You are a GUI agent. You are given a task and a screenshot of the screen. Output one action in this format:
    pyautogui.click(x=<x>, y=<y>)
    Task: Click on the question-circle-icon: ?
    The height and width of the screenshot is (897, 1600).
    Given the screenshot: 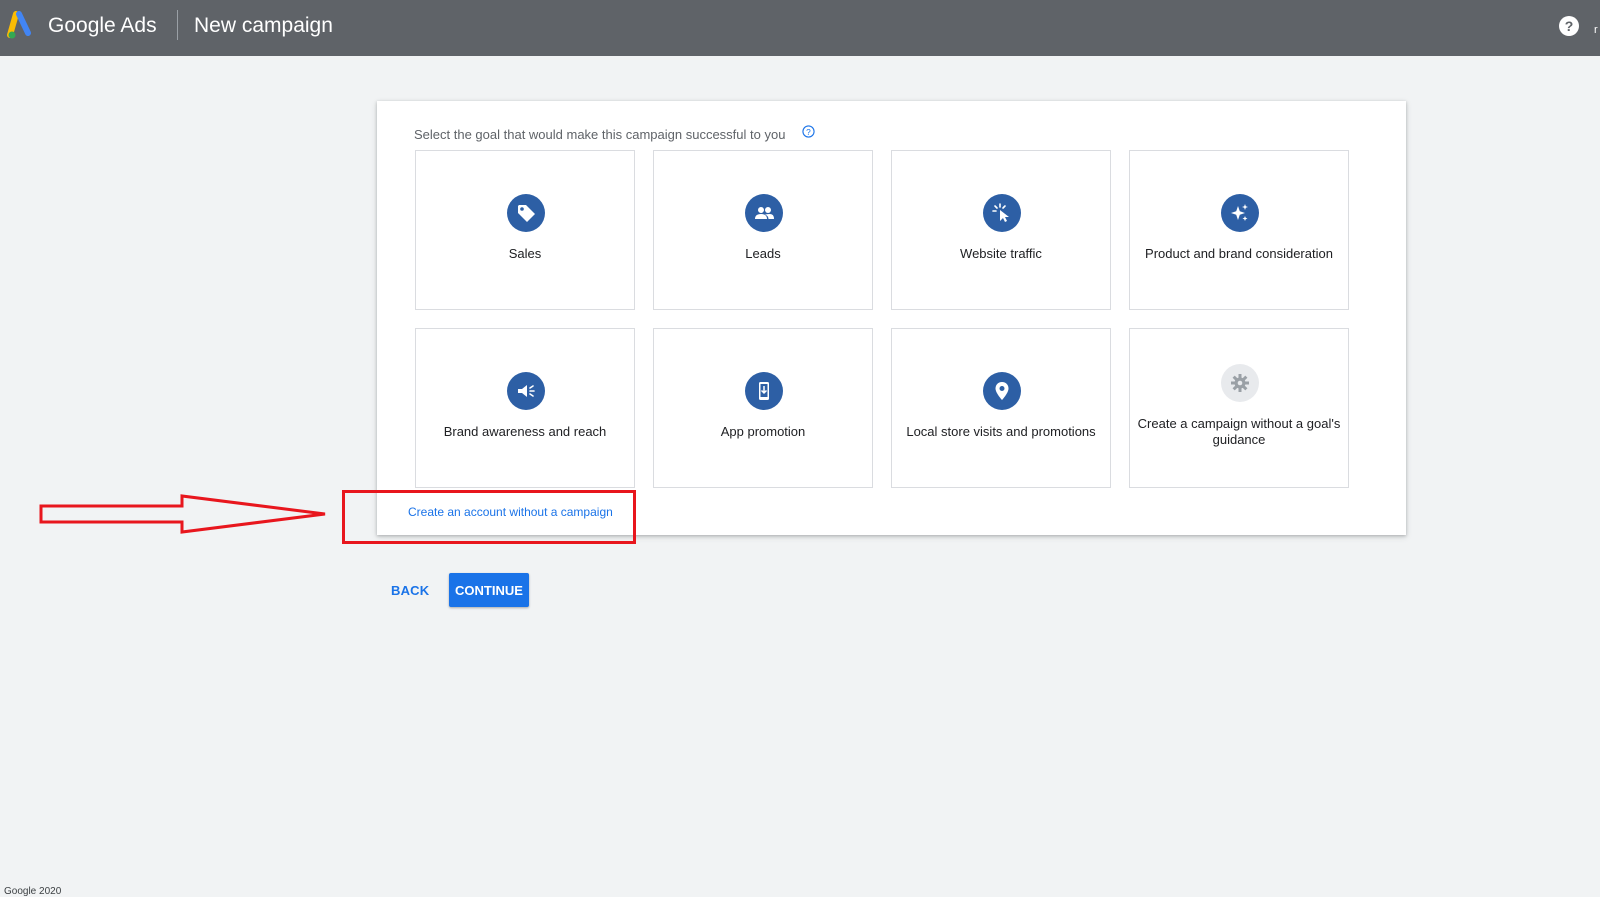 What is the action you would take?
    pyautogui.click(x=808, y=131)
    